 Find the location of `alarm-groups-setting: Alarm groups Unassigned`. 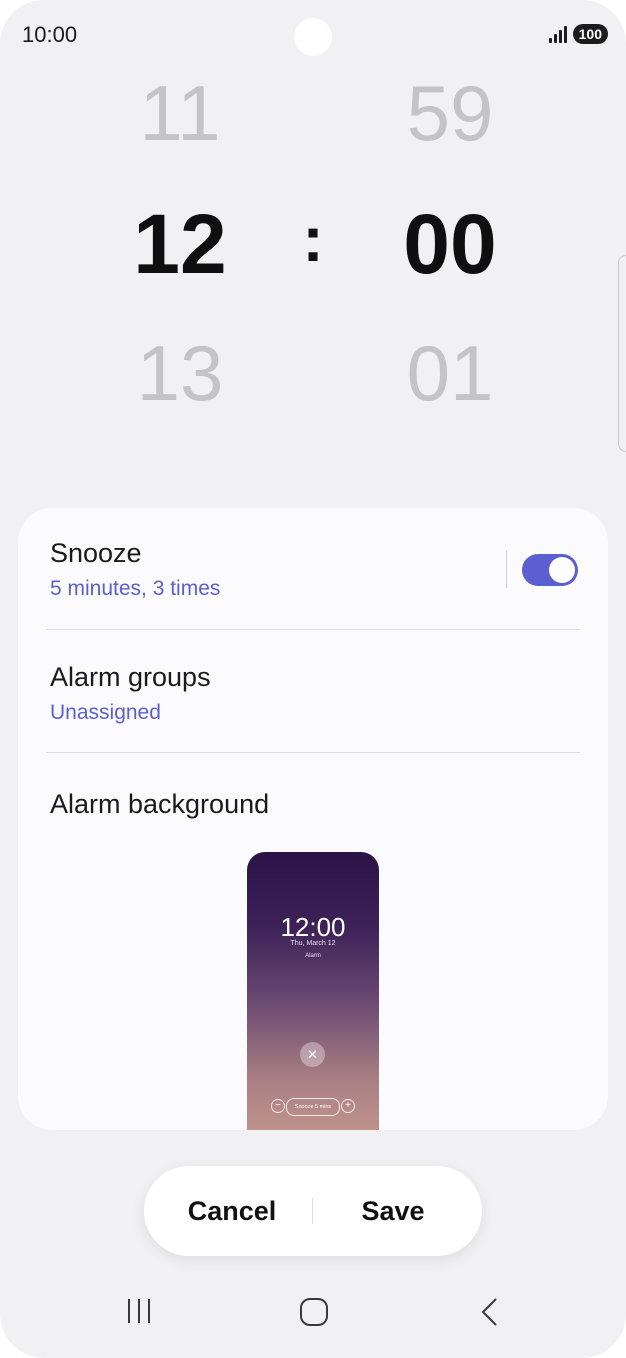

alarm-groups-setting: Alarm groups Unassigned is located at coordinates (315, 693).